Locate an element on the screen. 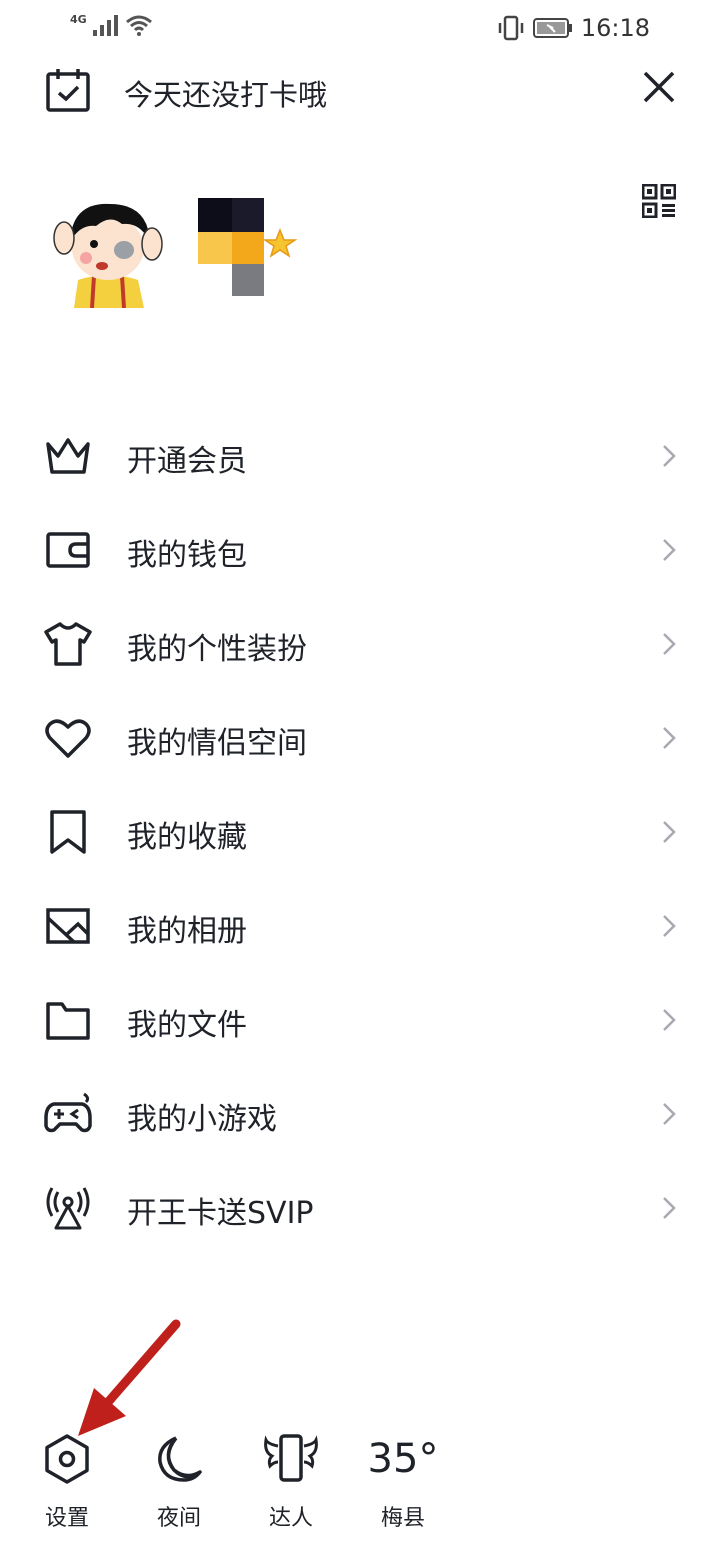 This screenshot has height=1560, width=720. pixelated-name-image is located at coordinates (248, 247).